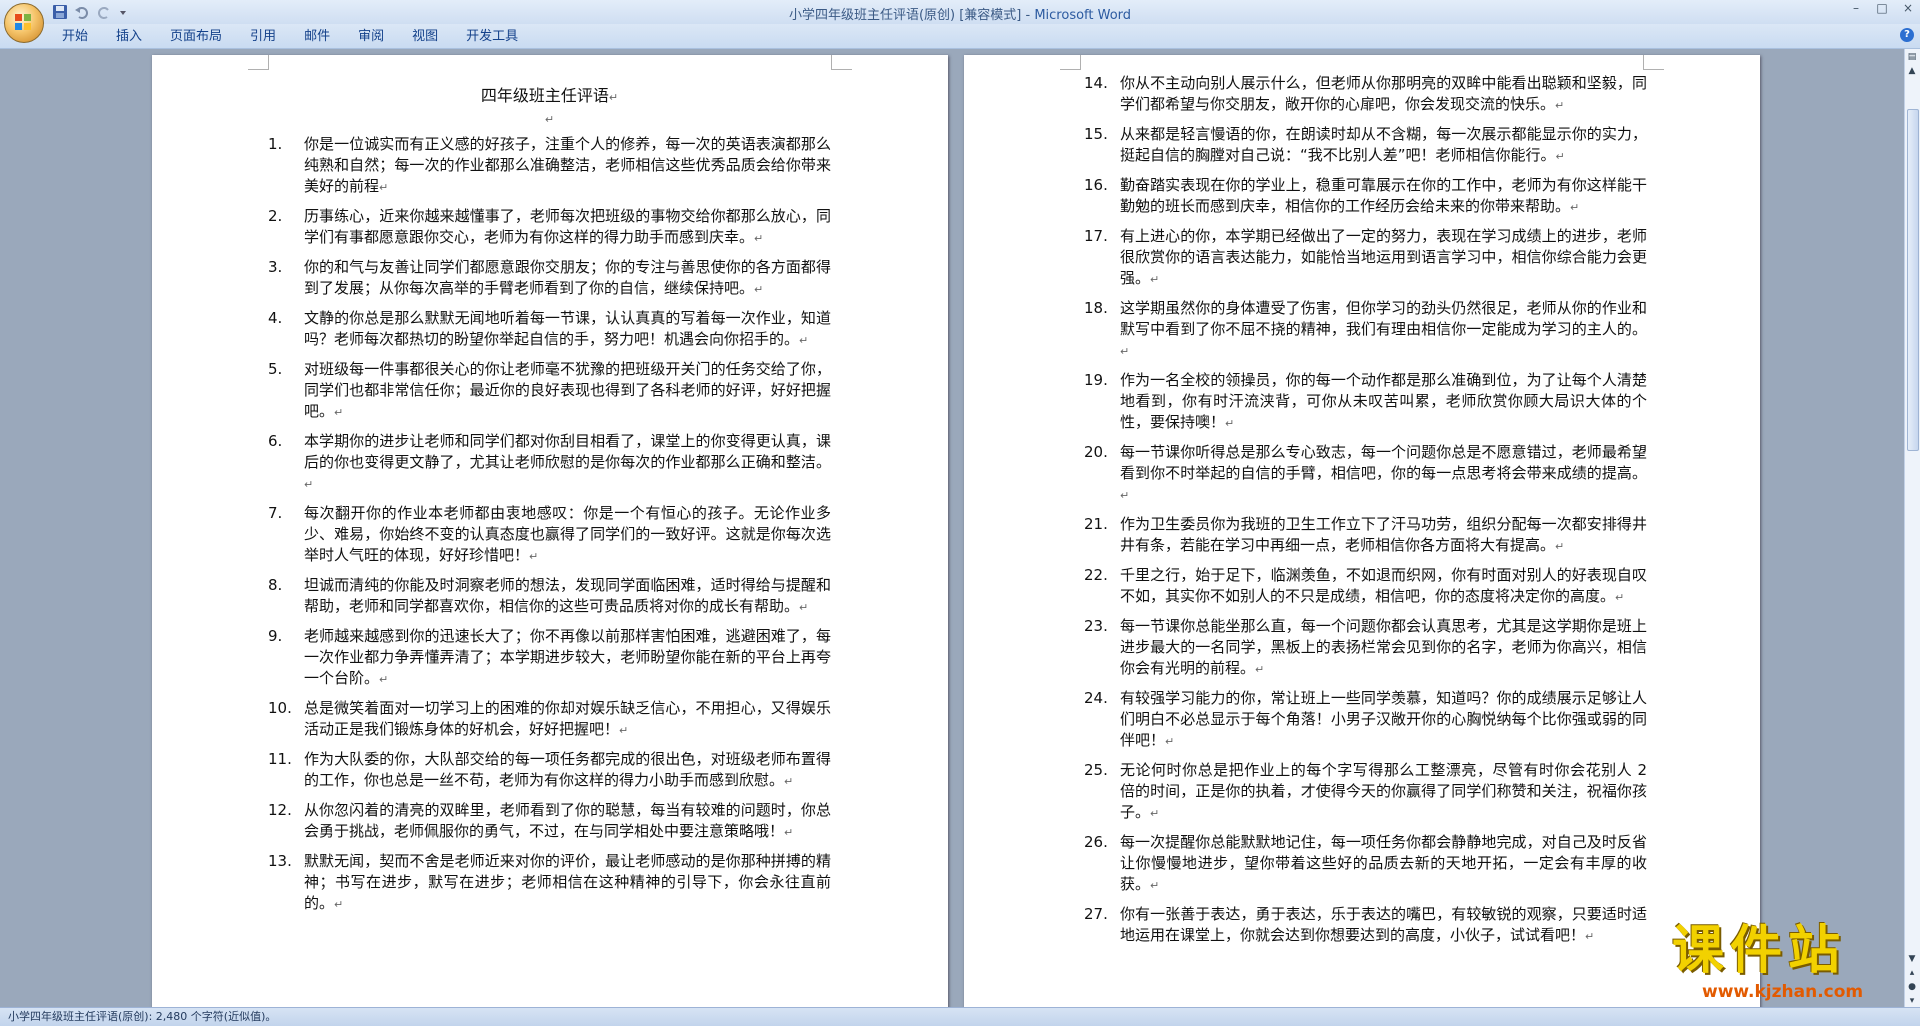 Image resolution: width=1920 pixels, height=1026 pixels. I want to click on list-number: 16., so click(1096, 185).